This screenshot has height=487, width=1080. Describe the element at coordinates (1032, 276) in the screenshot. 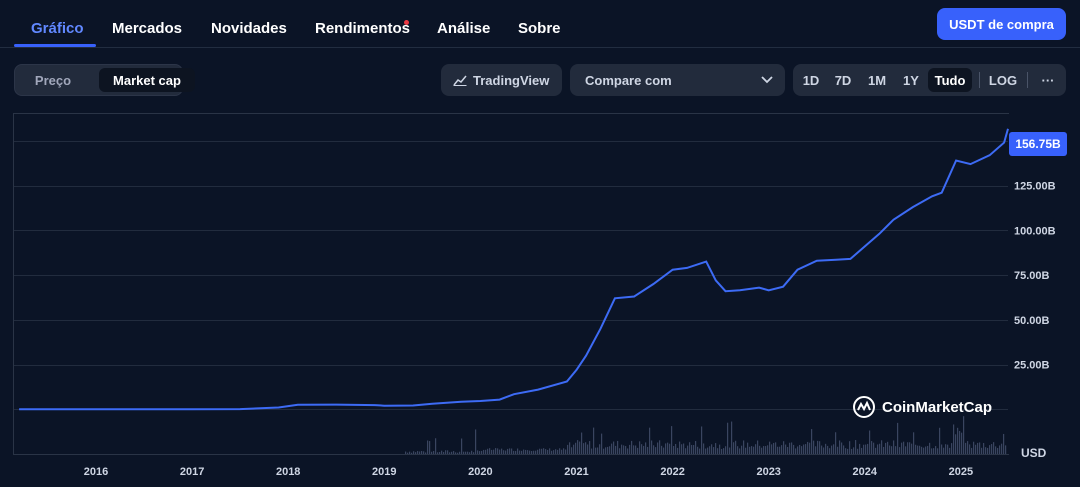

I see `y-tick-label: 75.00B` at that location.